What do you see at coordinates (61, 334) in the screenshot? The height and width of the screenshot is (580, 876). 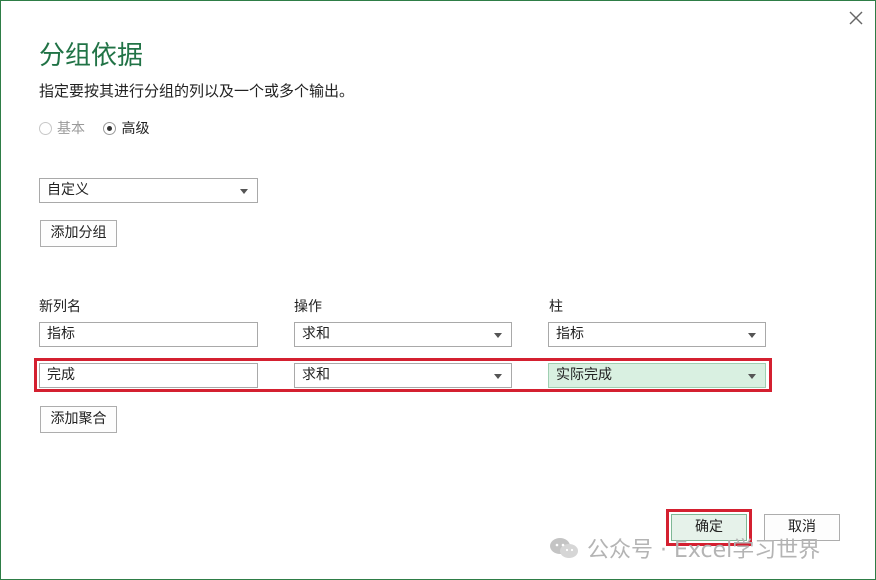 I see `aggregation-1-name-value: 指标` at bounding box center [61, 334].